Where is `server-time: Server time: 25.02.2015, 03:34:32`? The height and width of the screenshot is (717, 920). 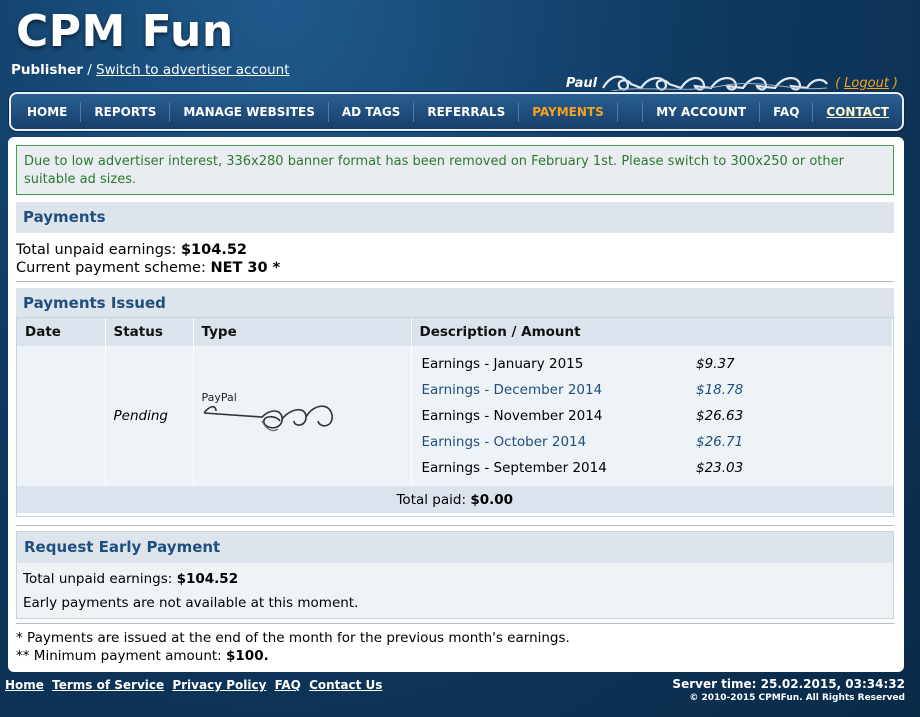 server-time: Server time: 25.02.2015, 03:34:32 is located at coordinates (788, 684).